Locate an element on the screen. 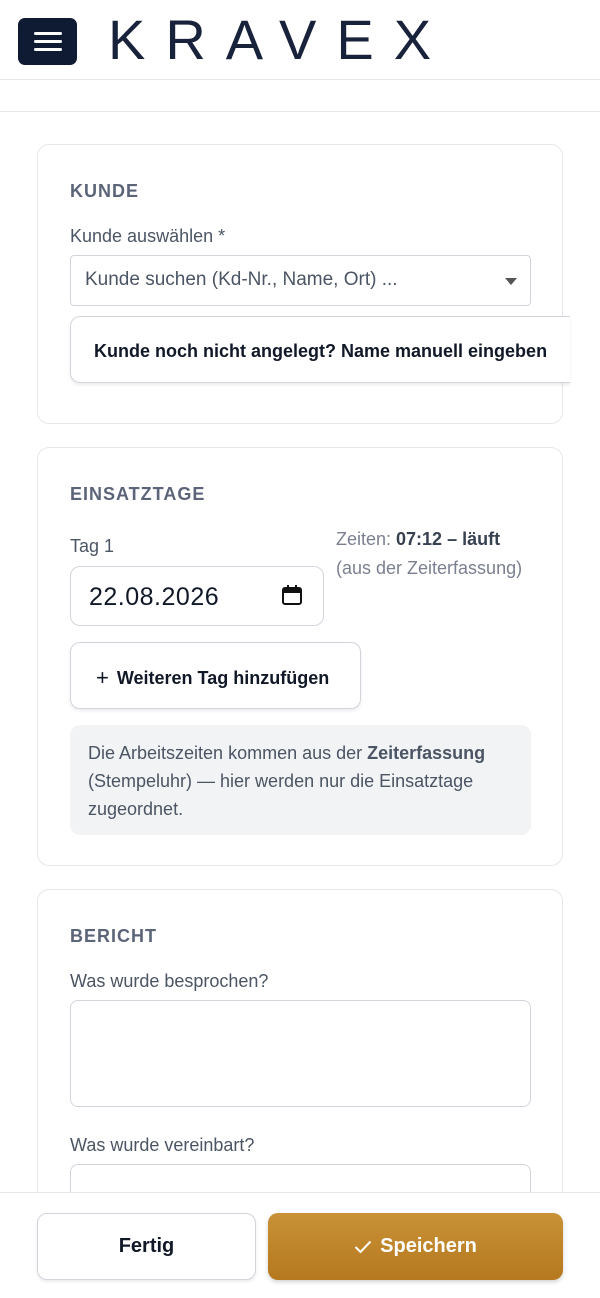 This screenshot has width=600, height=1298. chevron-down-icon is located at coordinates (511, 281).